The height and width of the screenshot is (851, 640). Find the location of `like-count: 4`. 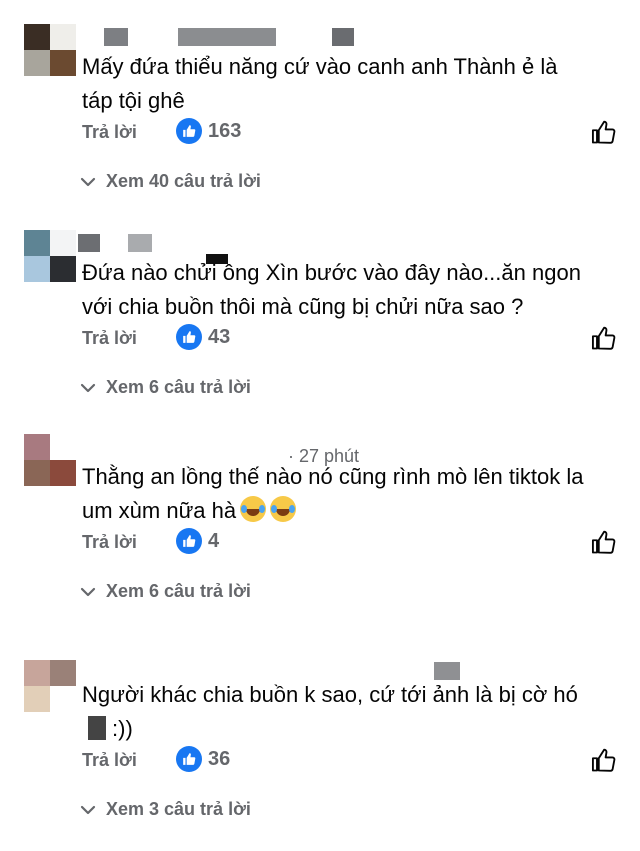

like-count: 4 is located at coordinates (214, 540).